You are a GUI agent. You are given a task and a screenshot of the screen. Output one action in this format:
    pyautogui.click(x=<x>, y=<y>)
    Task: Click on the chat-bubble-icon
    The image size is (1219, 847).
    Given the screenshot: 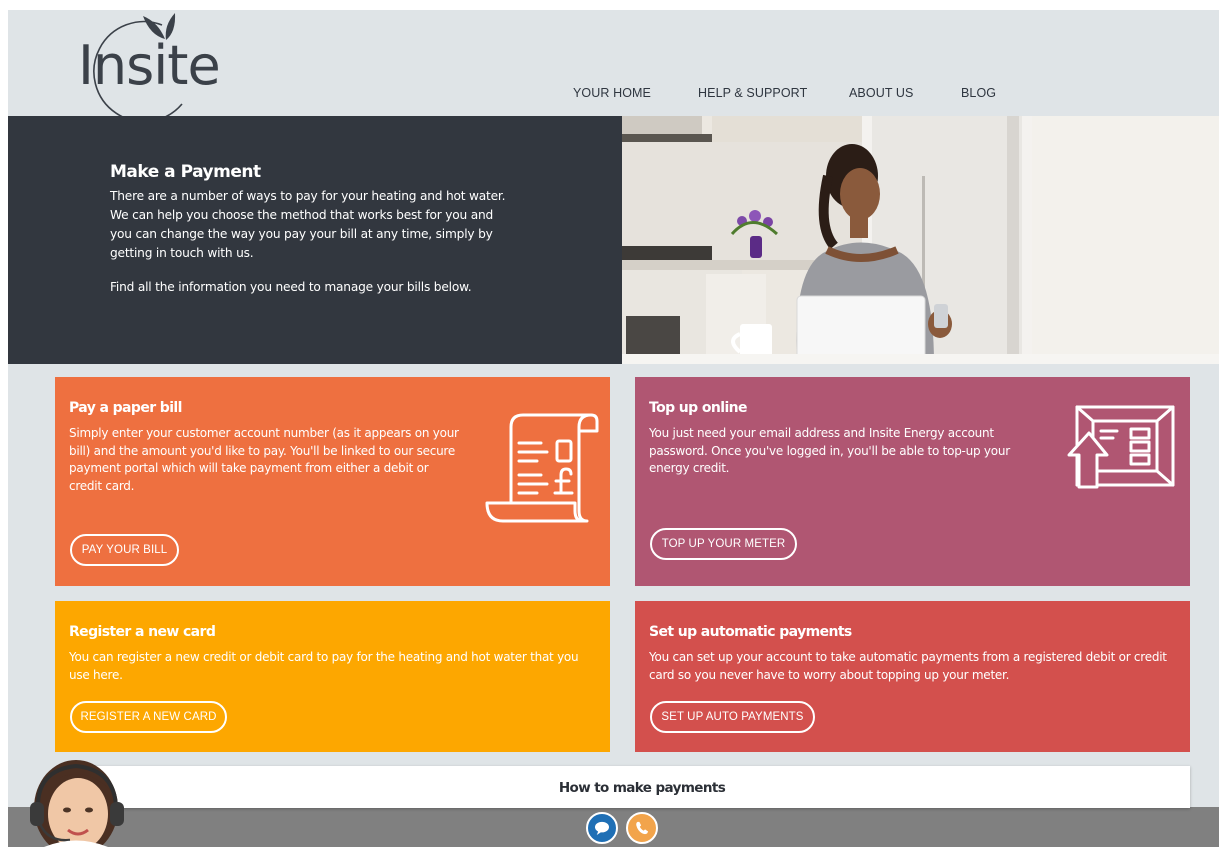 What is the action you would take?
    pyautogui.click(x=602, y=828)
    